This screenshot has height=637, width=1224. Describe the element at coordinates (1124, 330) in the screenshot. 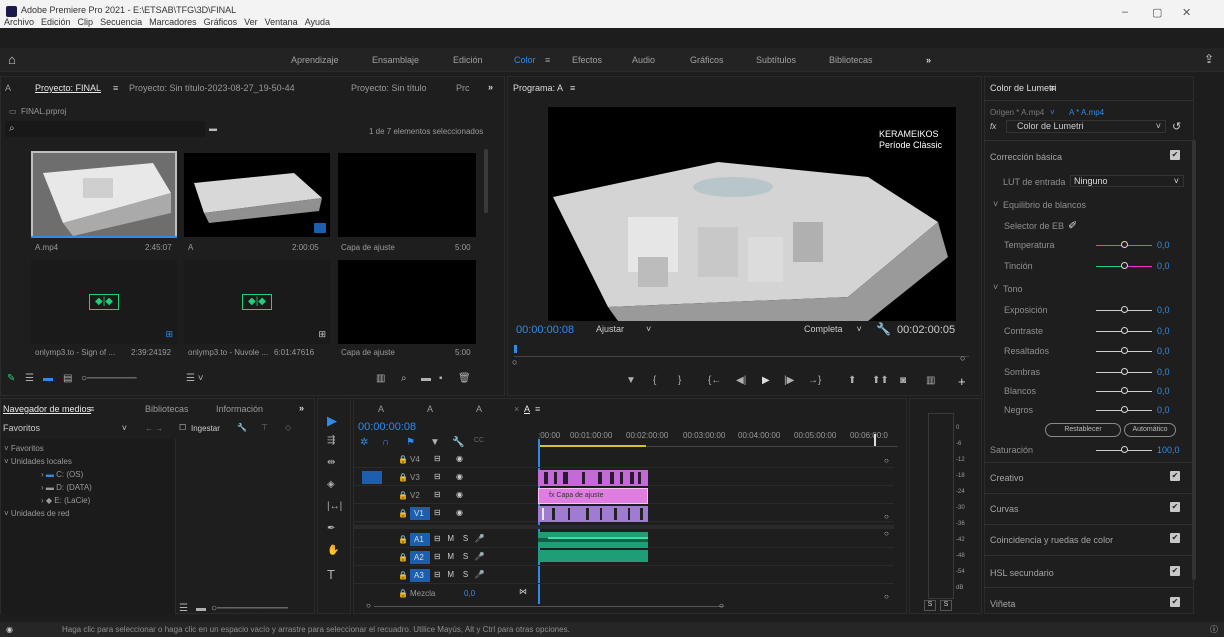

I see `contrast-knob` at that location.